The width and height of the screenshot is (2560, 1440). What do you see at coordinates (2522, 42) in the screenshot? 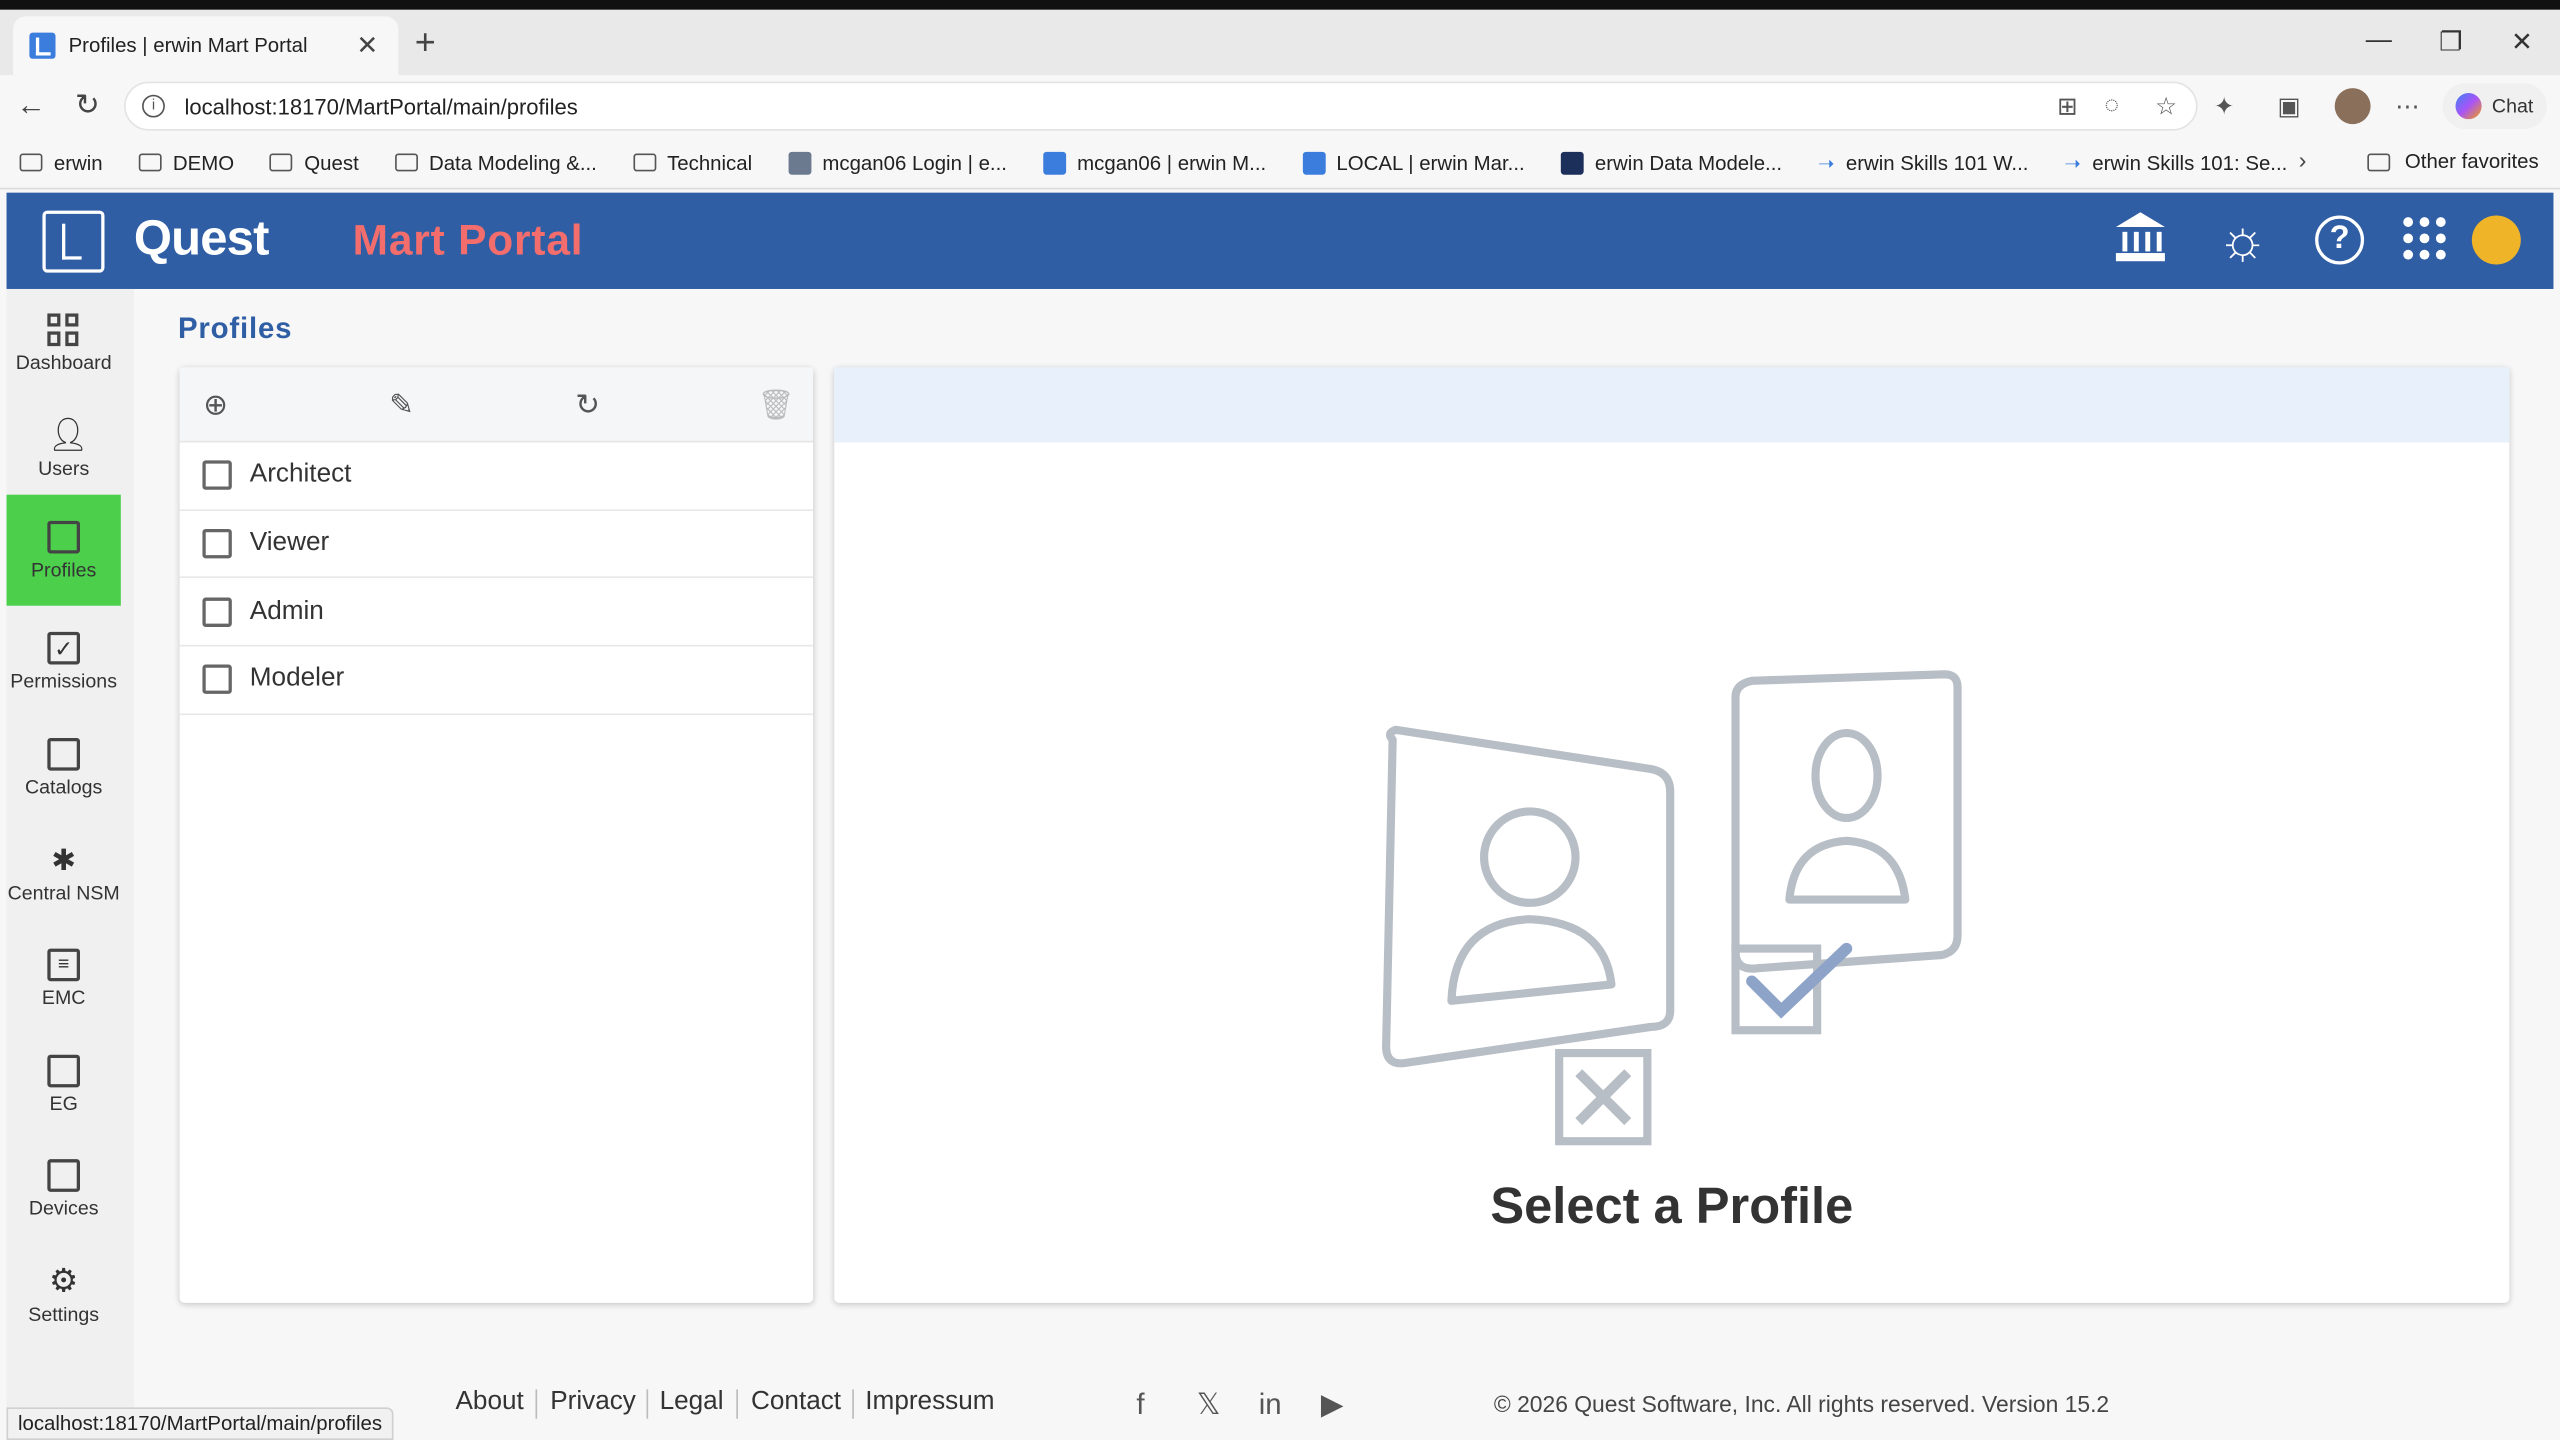
I see `window-close-icon: ✕` at bounding box center [2522, 42].